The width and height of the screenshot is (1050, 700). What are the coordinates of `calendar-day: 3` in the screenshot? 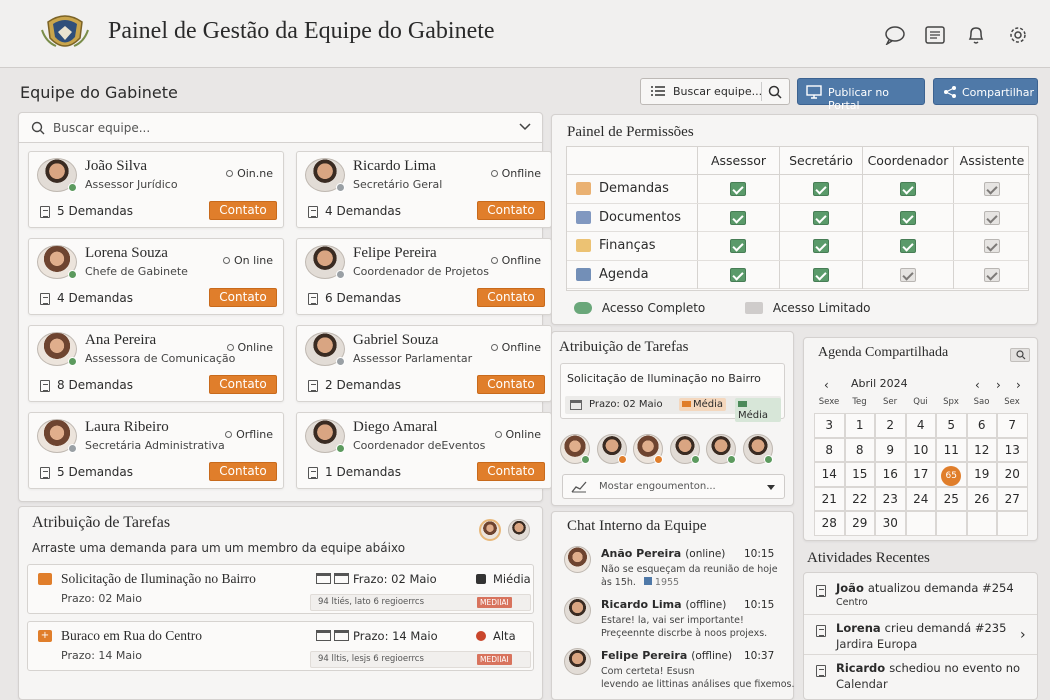 It's located at (829, 425).